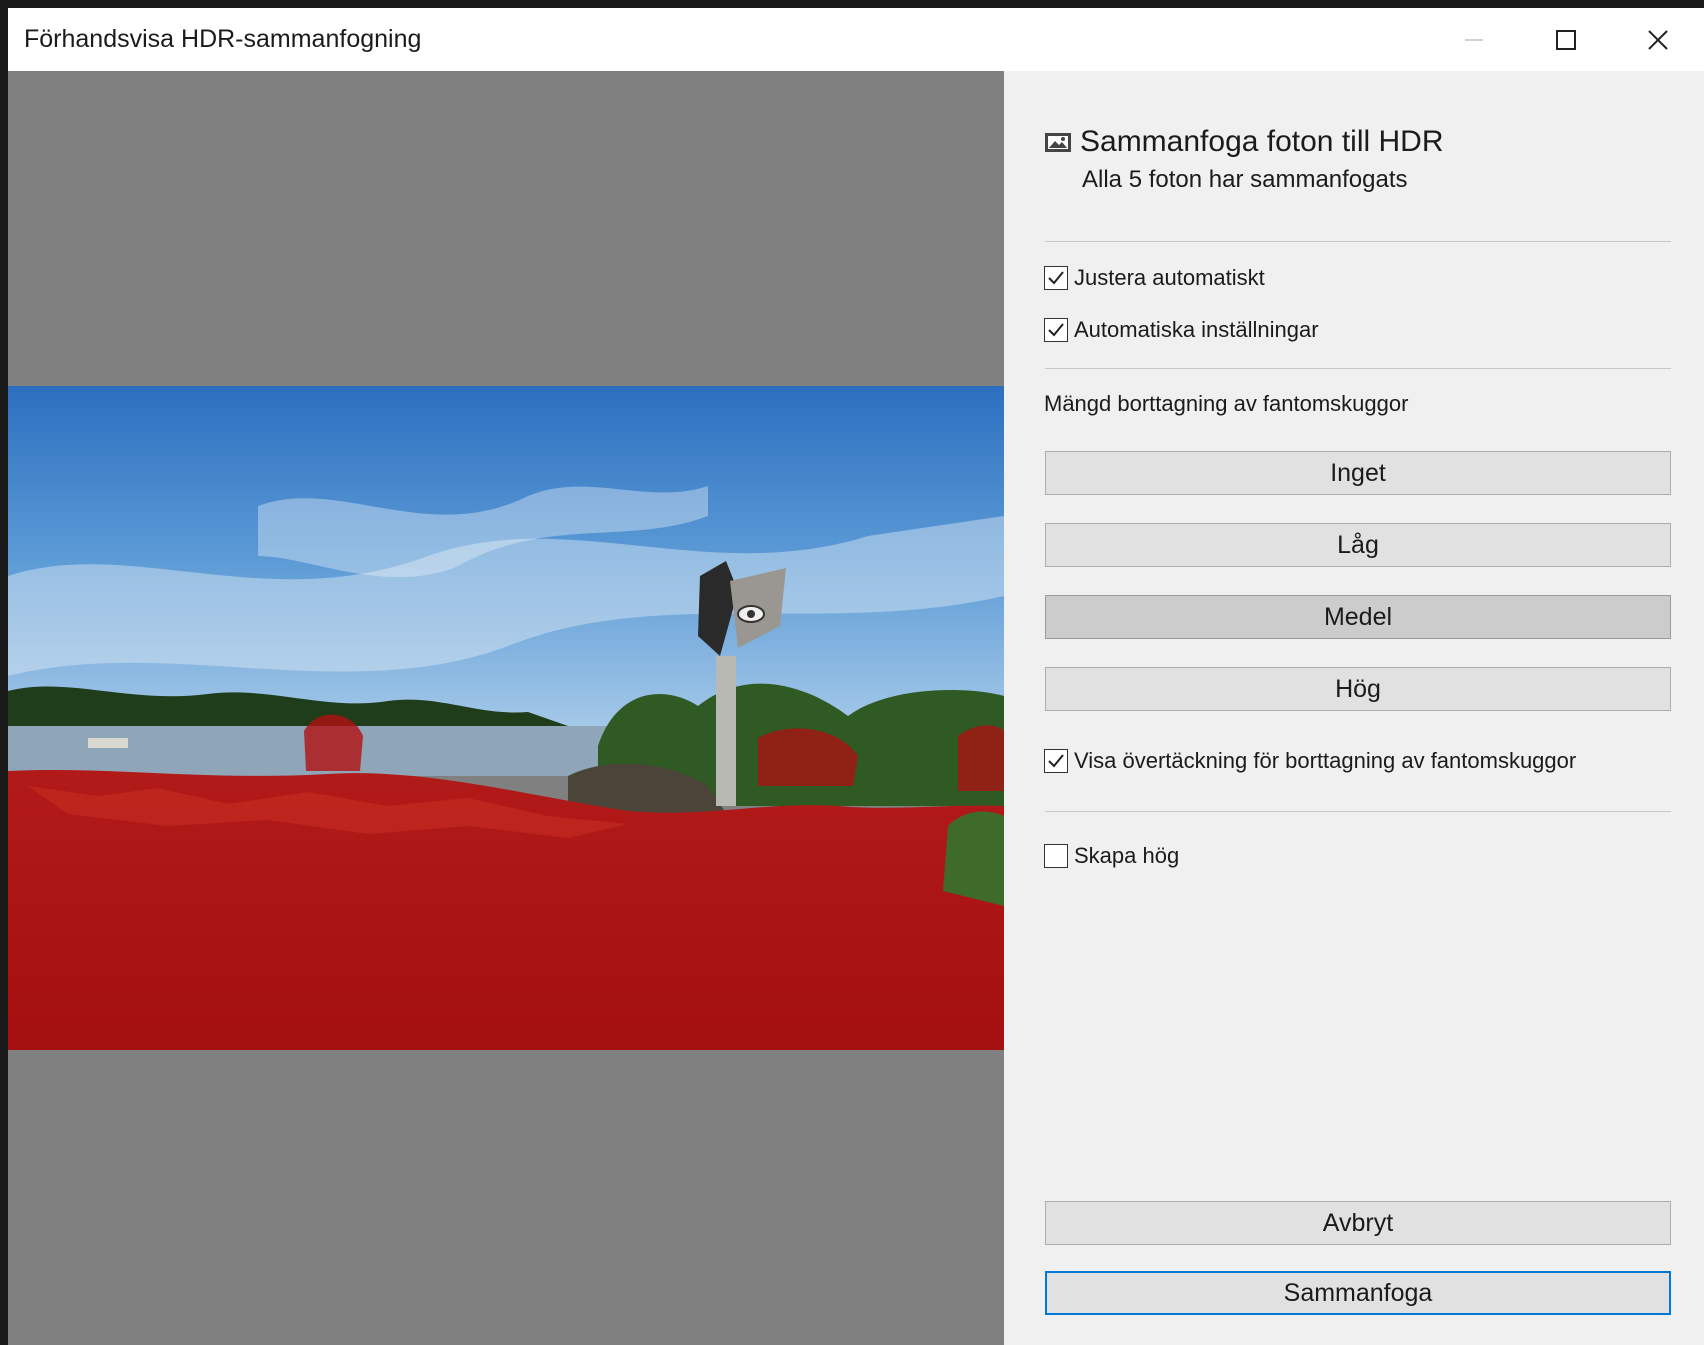  I want to click on close-button, so click(1658, 39).